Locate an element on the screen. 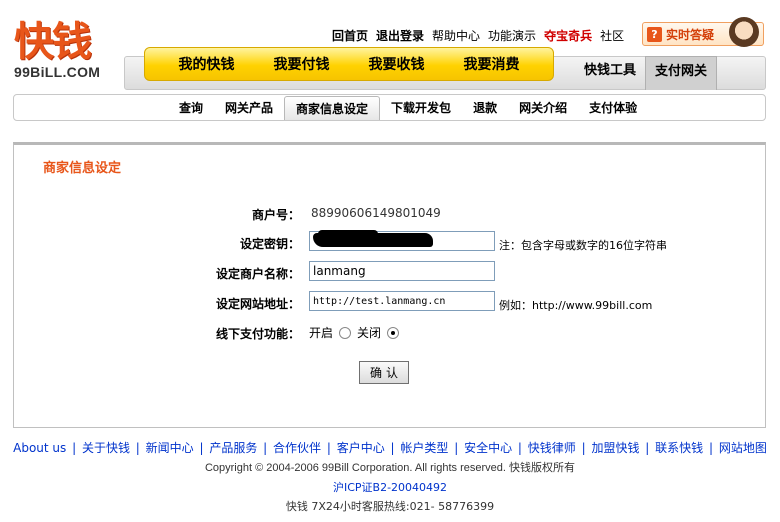 Image resolution: width=780 pixels, height=522 pixels. site-url-input is located at coordinates (402, 301).